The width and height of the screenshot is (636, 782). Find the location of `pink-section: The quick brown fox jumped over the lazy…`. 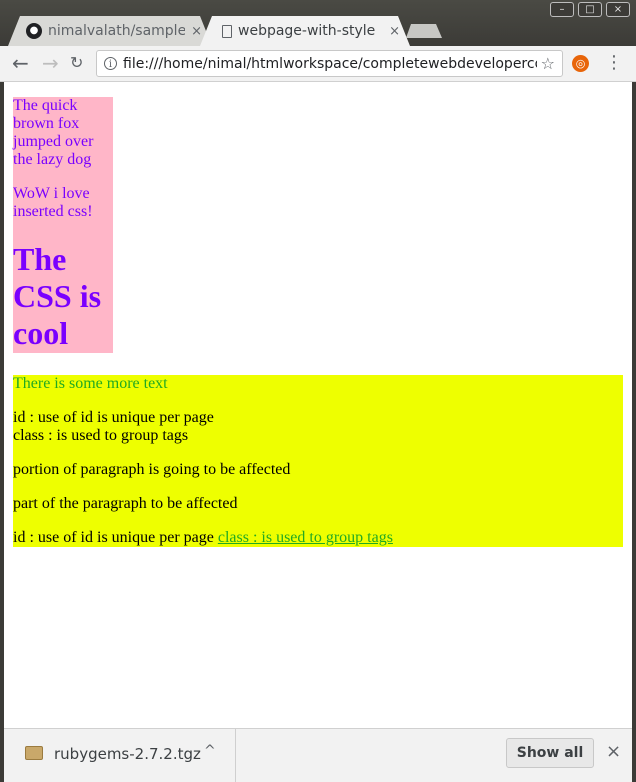

pink-section: The quick brown fox jumped over the lazy… is located at coordinates (63, 225).